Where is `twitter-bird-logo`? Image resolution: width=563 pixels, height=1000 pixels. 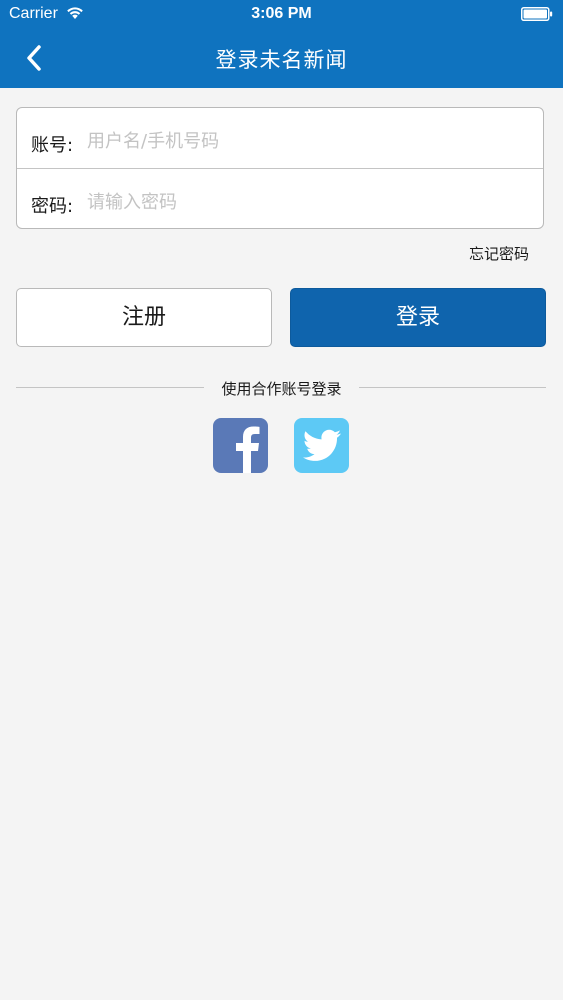
twitter-bird-logo is located at coordinates (321, 445).